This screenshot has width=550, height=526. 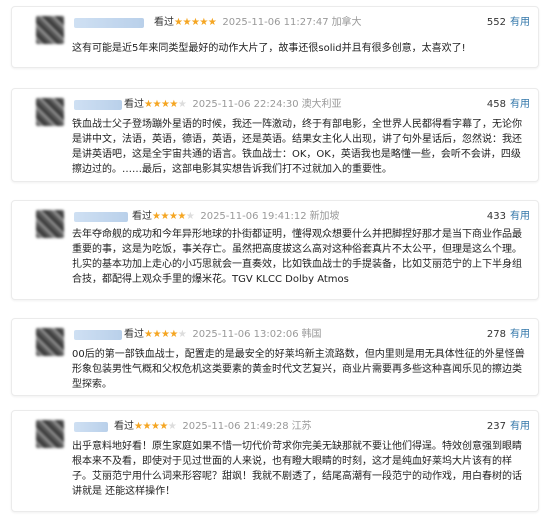 I want to click on votes: 433 有用, so click(x=508, y=216).